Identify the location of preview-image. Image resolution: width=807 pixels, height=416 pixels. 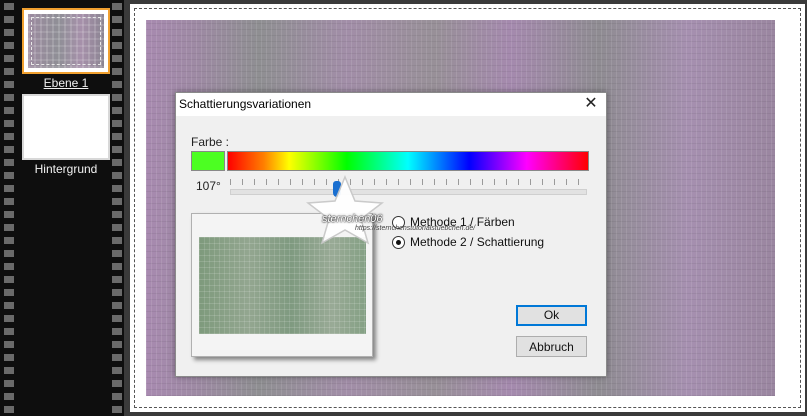
(282, 285).